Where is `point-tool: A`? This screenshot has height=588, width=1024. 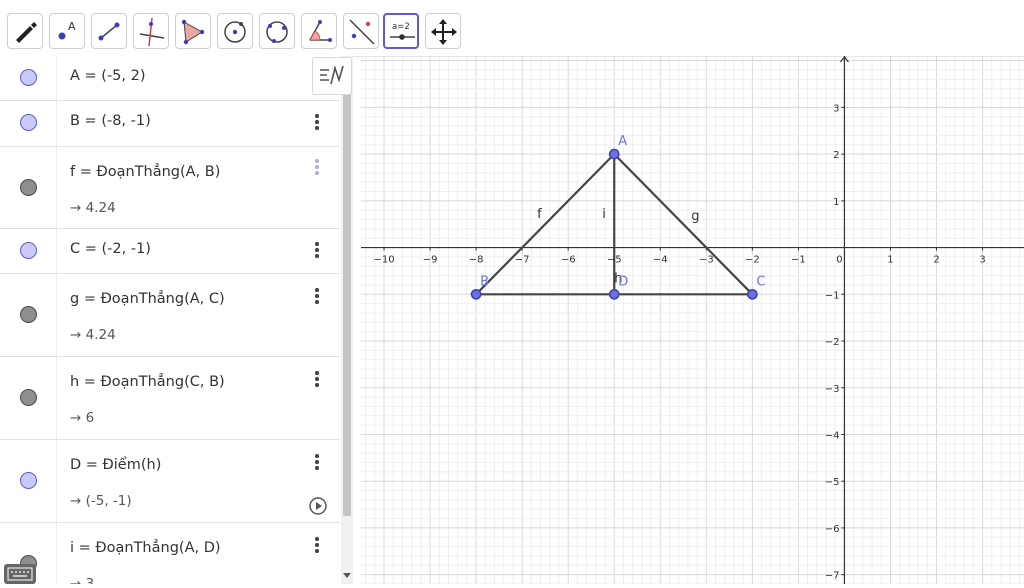
point-tool: A is located at coordinates (67, 31).